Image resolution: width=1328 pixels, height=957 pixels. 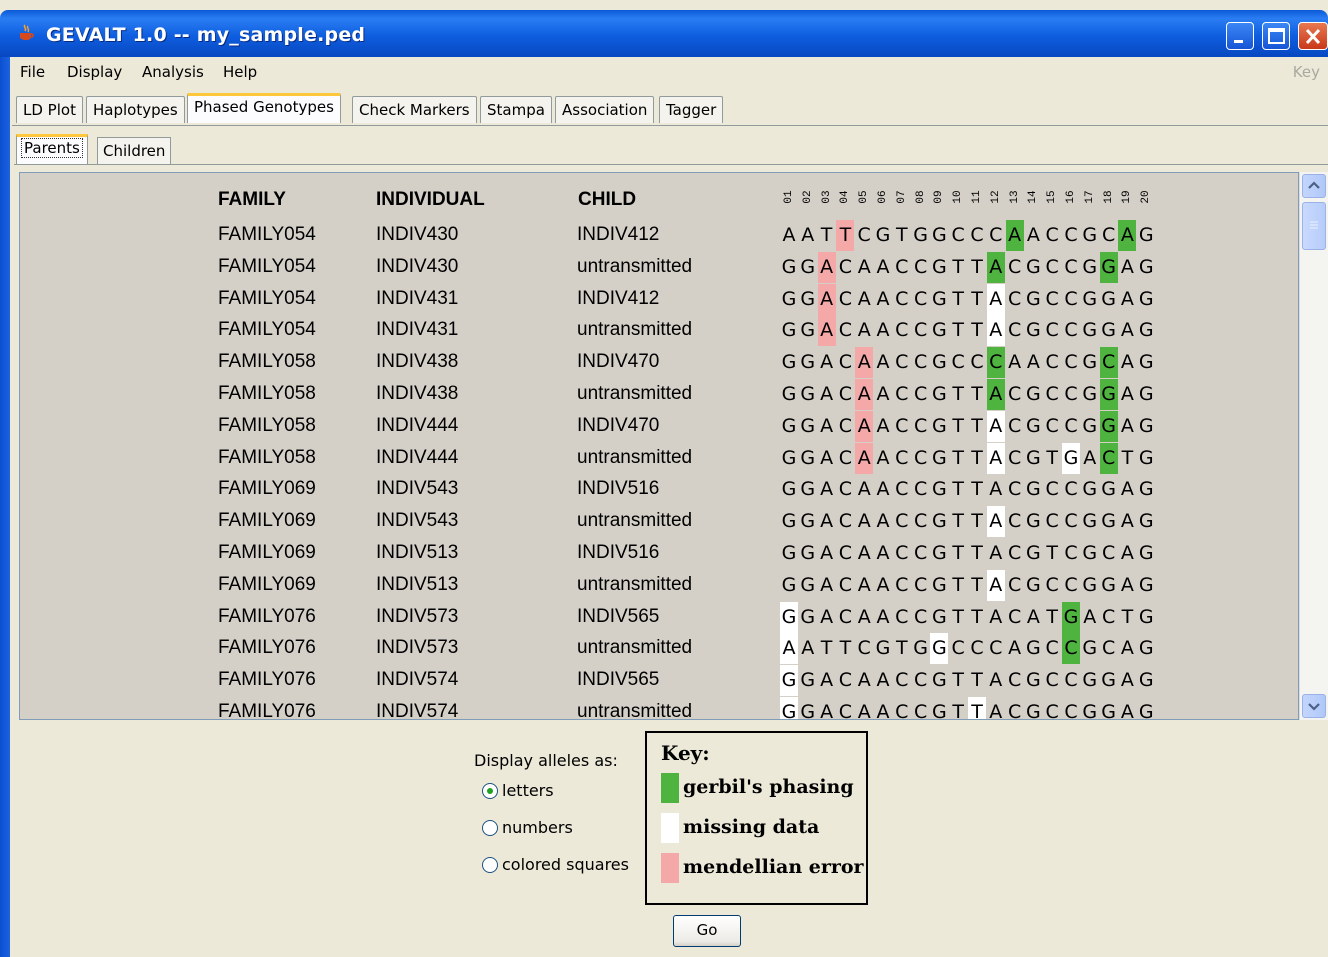 I want to click on marker-number: 18, so click(x=1108, y=197).